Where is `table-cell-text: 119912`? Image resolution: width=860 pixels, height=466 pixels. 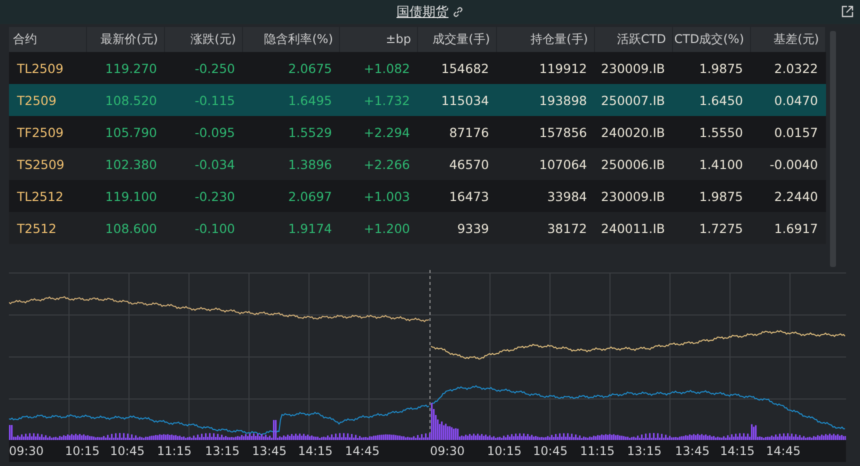
table-cell-text: 119912 is located at coordinates (563, 68).